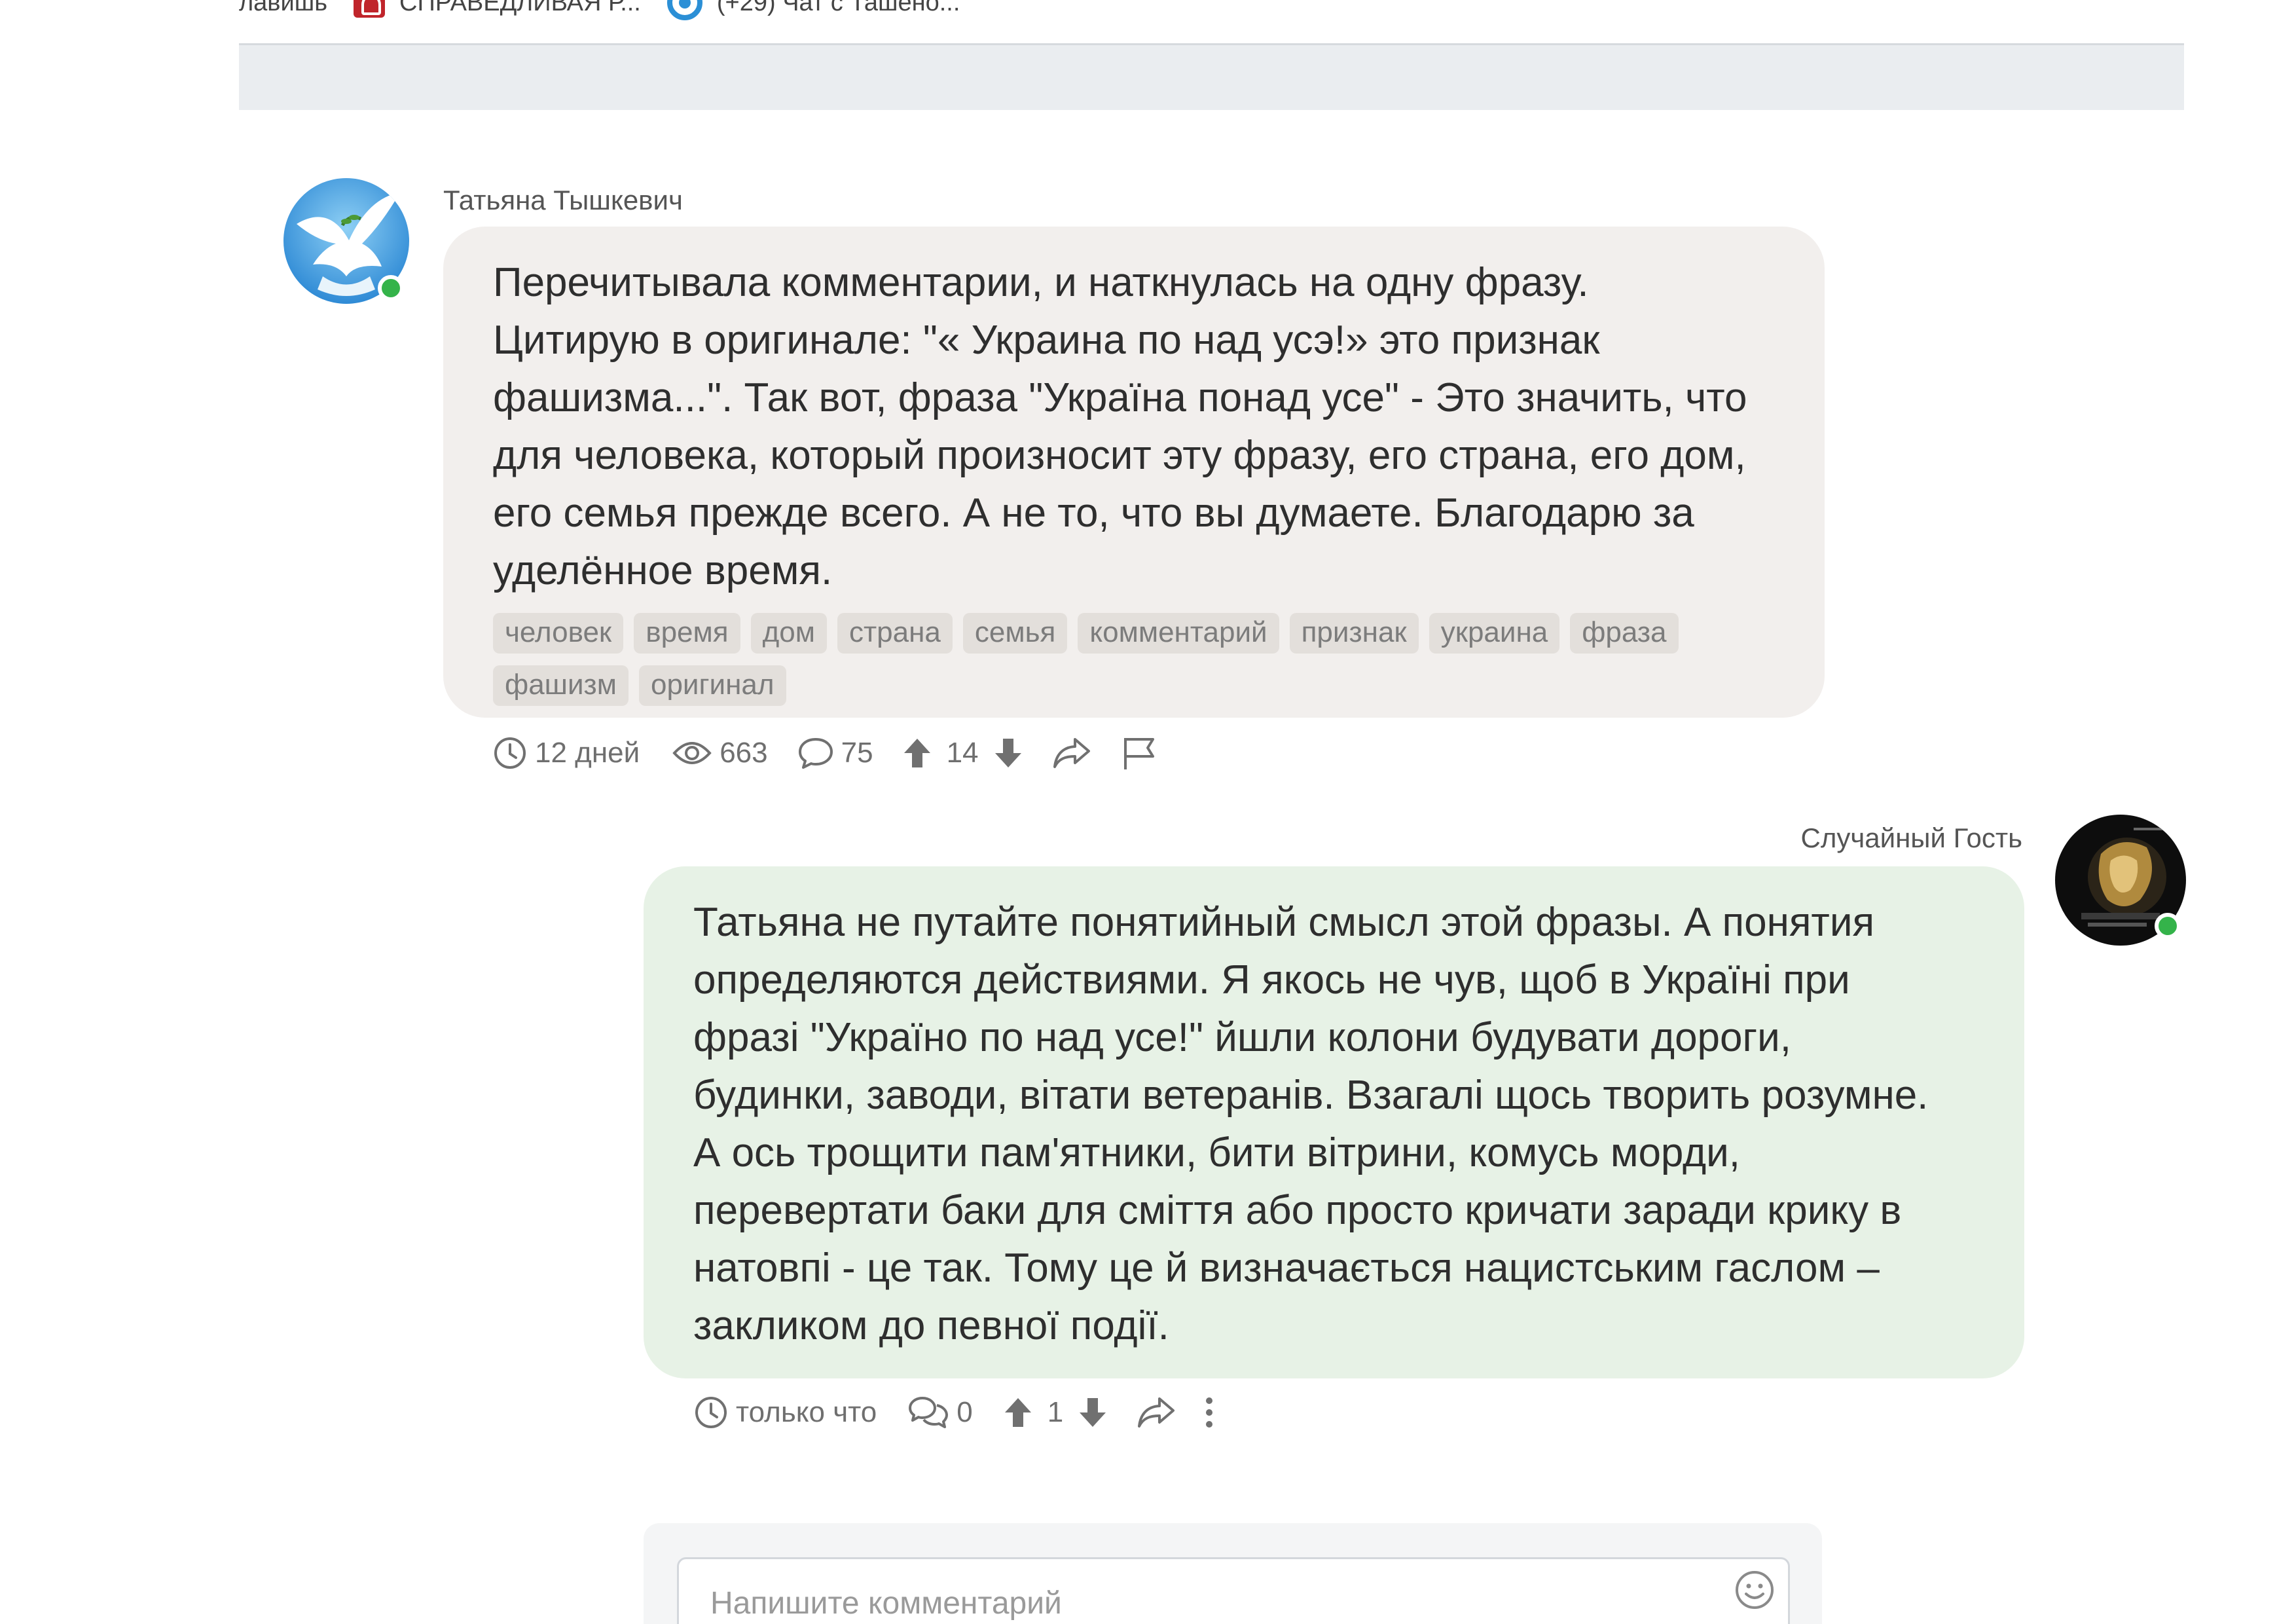 Image resolution: width=2296 pixels, height=1624 pixels. Describe the element at coordinates (587, 753) in the screenshot. I see `timestamp-text: 12 дней` at that location.